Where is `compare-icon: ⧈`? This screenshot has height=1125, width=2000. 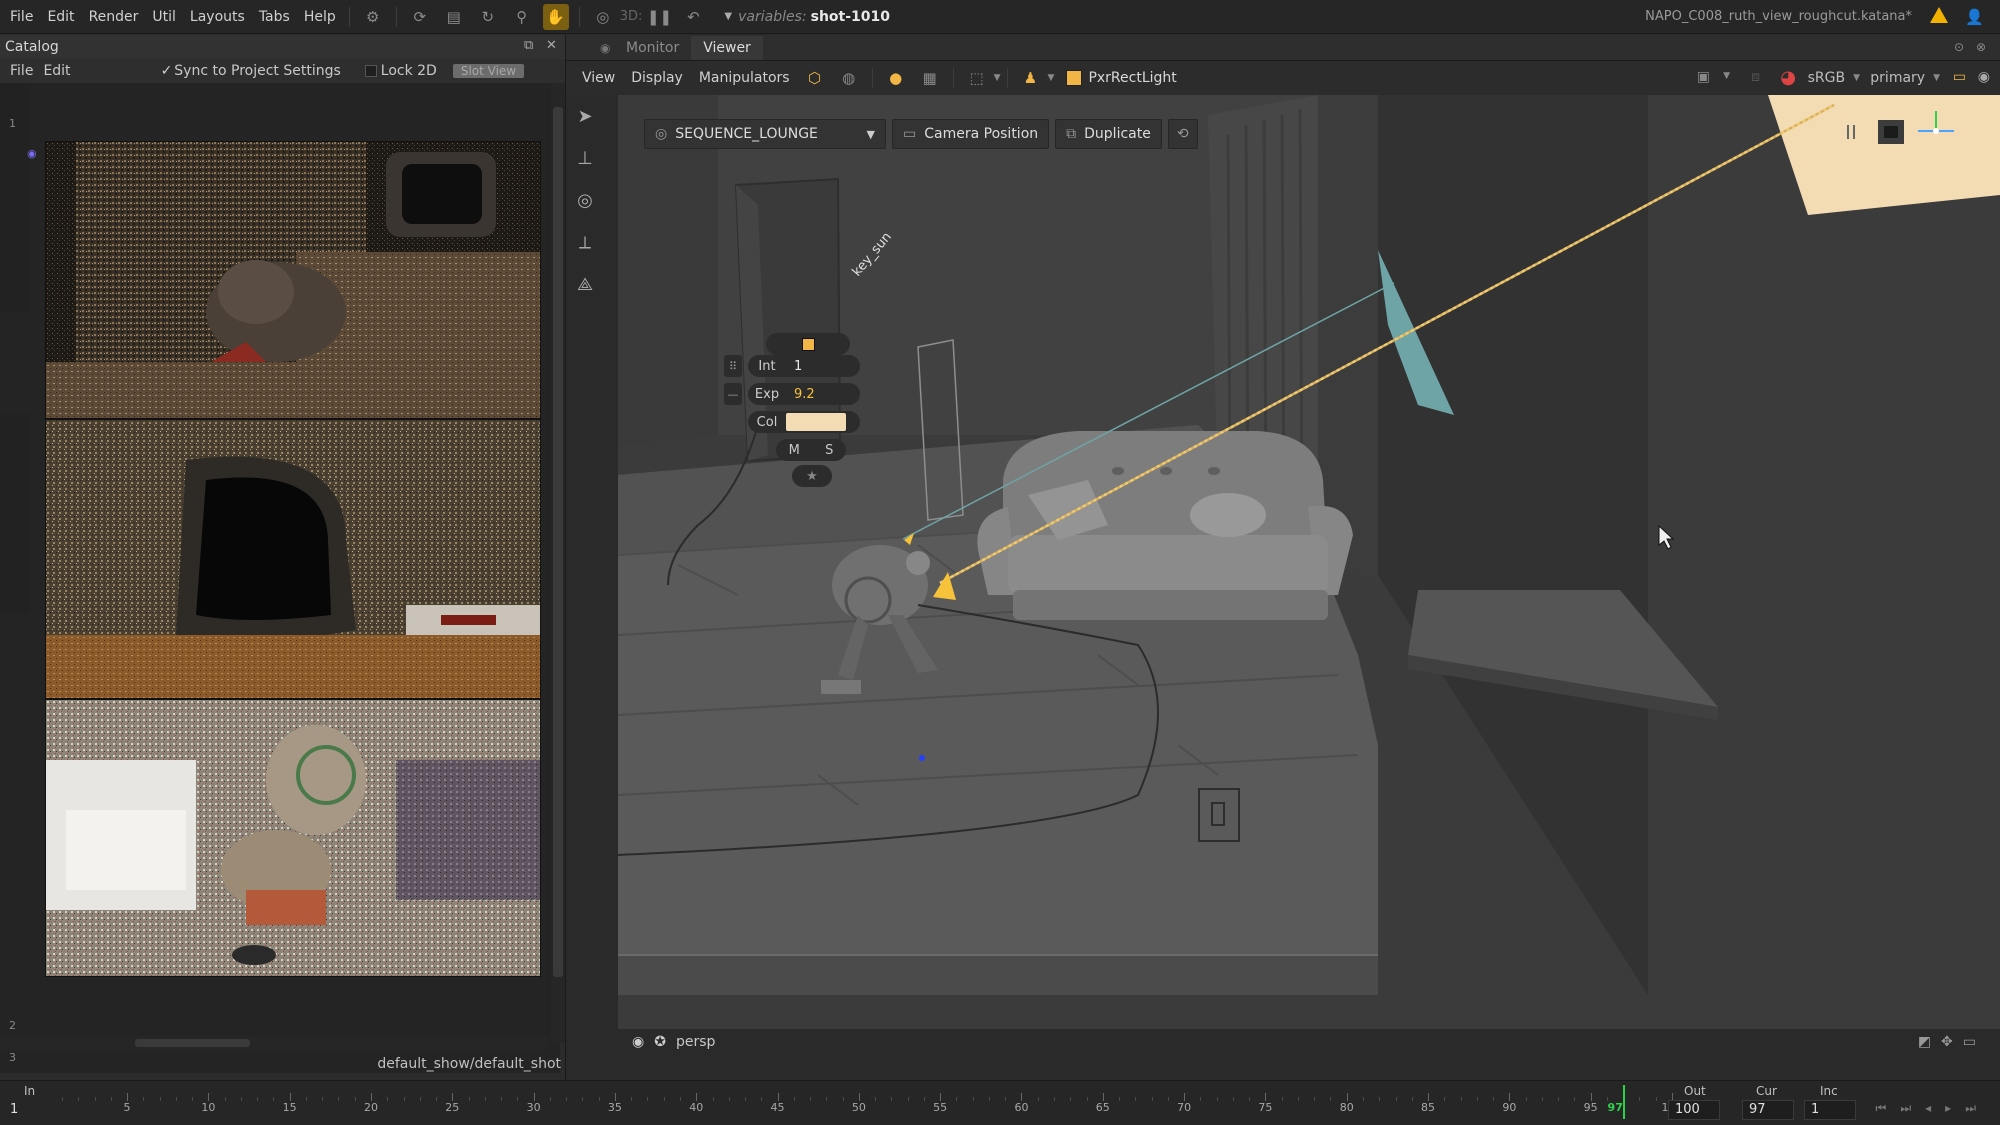
compare-icon: ⧈ is located at coordinates (1755, 77).